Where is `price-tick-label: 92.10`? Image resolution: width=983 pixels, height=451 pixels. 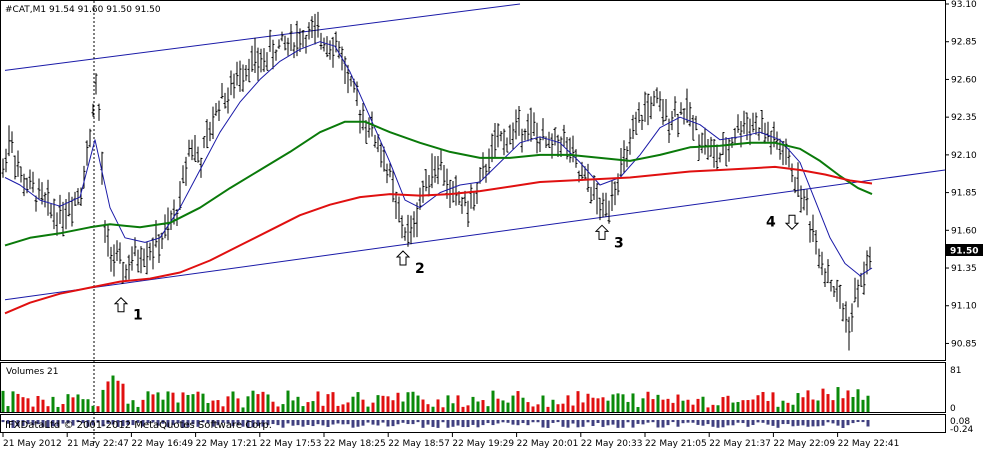
price-tick-label: 92.10 is located at coordinates (964, 156).